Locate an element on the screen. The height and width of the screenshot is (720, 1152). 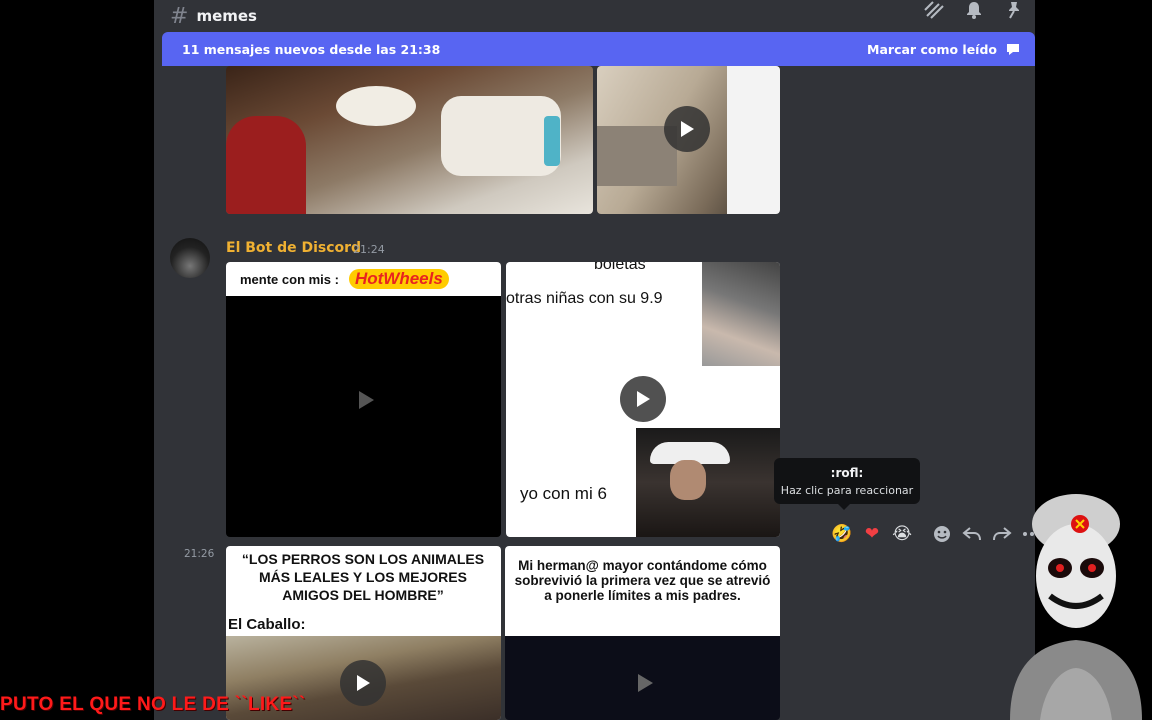
reaction-tooltip: :rofl: Haz clic para reaccionar is located at coordinates (847, 484).